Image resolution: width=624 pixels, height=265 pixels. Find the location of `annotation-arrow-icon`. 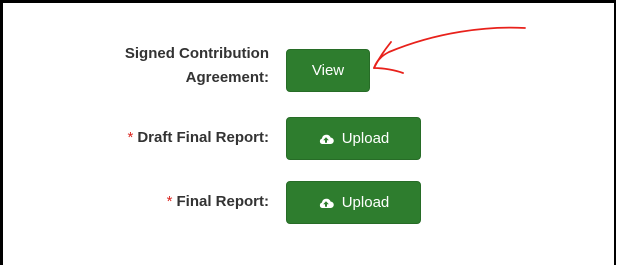

annotation-arrow-icon is located at coordinates (449, 50).